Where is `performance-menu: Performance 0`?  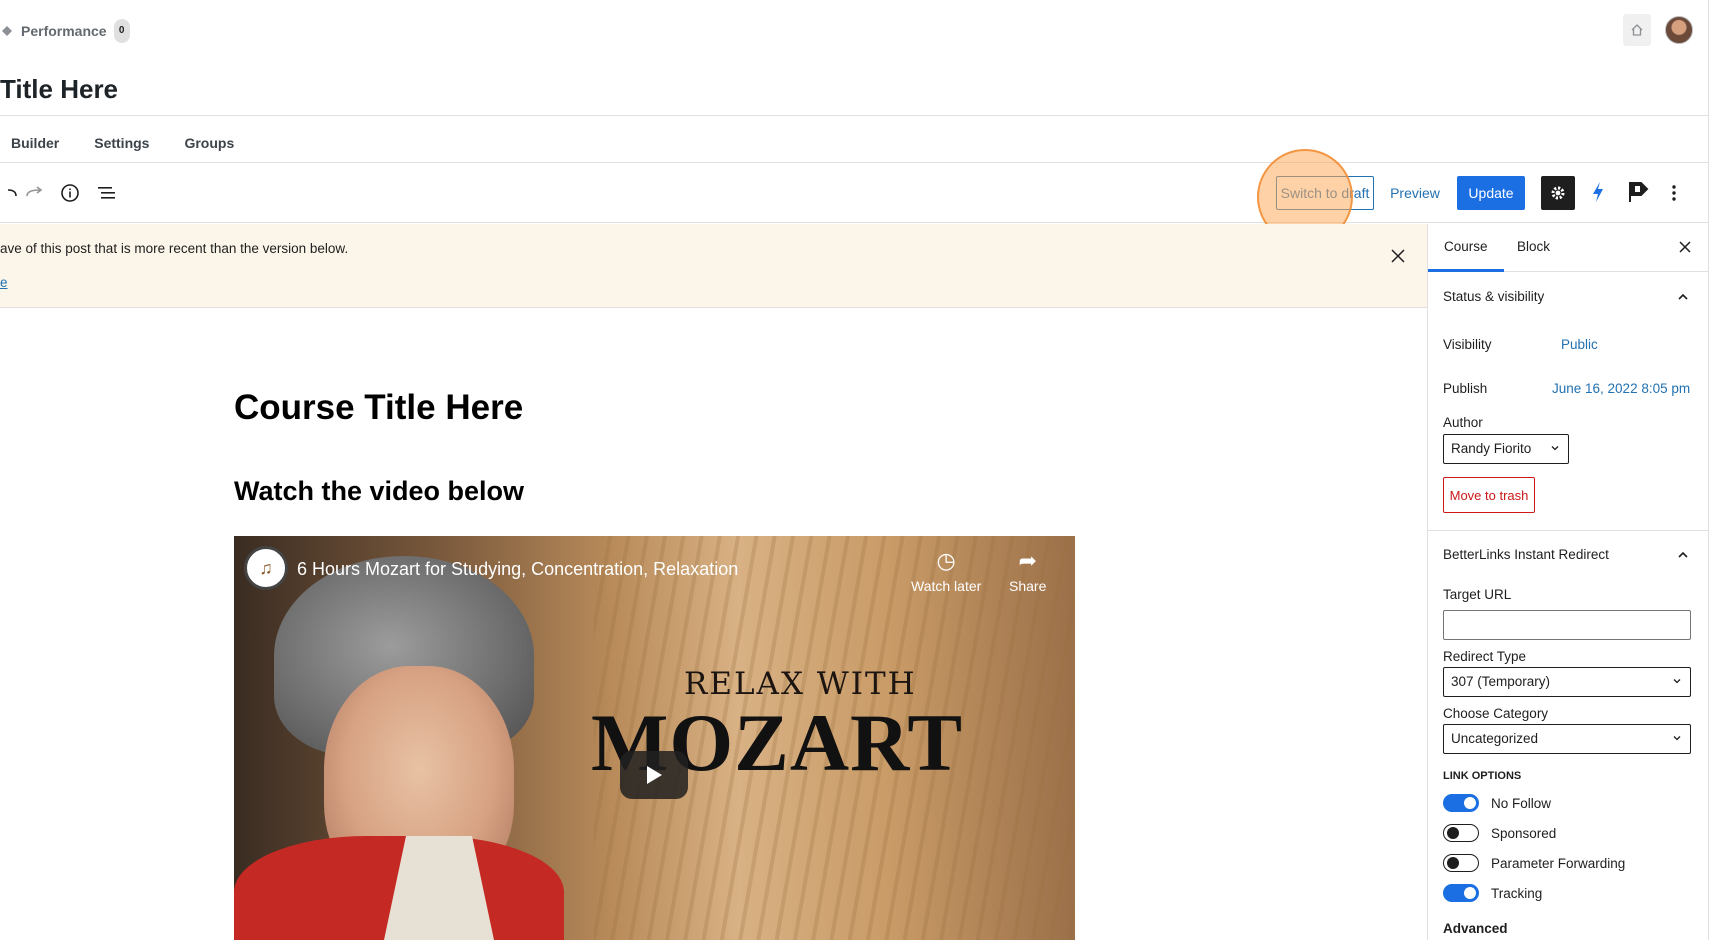 performance-menu: Performance 0 is located at coordinates (65, 31).